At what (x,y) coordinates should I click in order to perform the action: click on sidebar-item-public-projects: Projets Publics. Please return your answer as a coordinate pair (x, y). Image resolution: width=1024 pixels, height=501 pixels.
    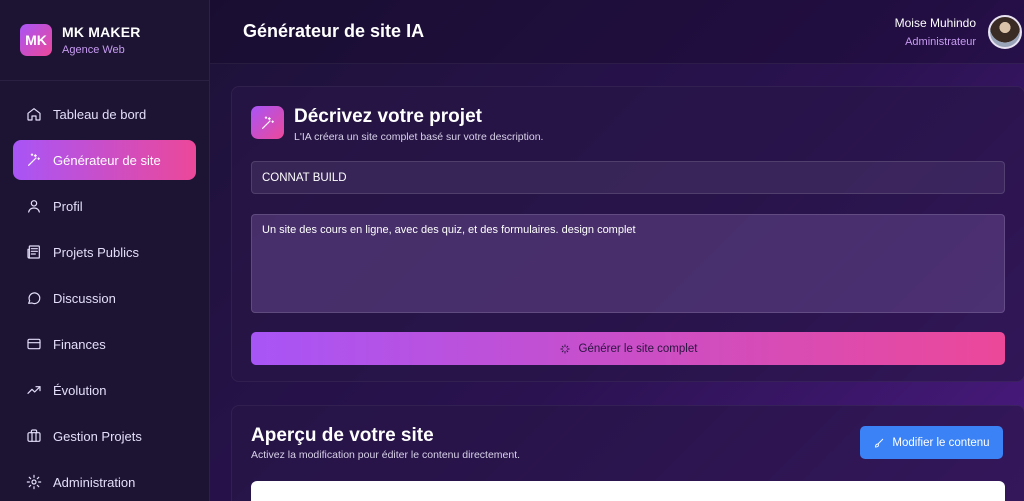
    Looking at the image, I should click on (104, 252).